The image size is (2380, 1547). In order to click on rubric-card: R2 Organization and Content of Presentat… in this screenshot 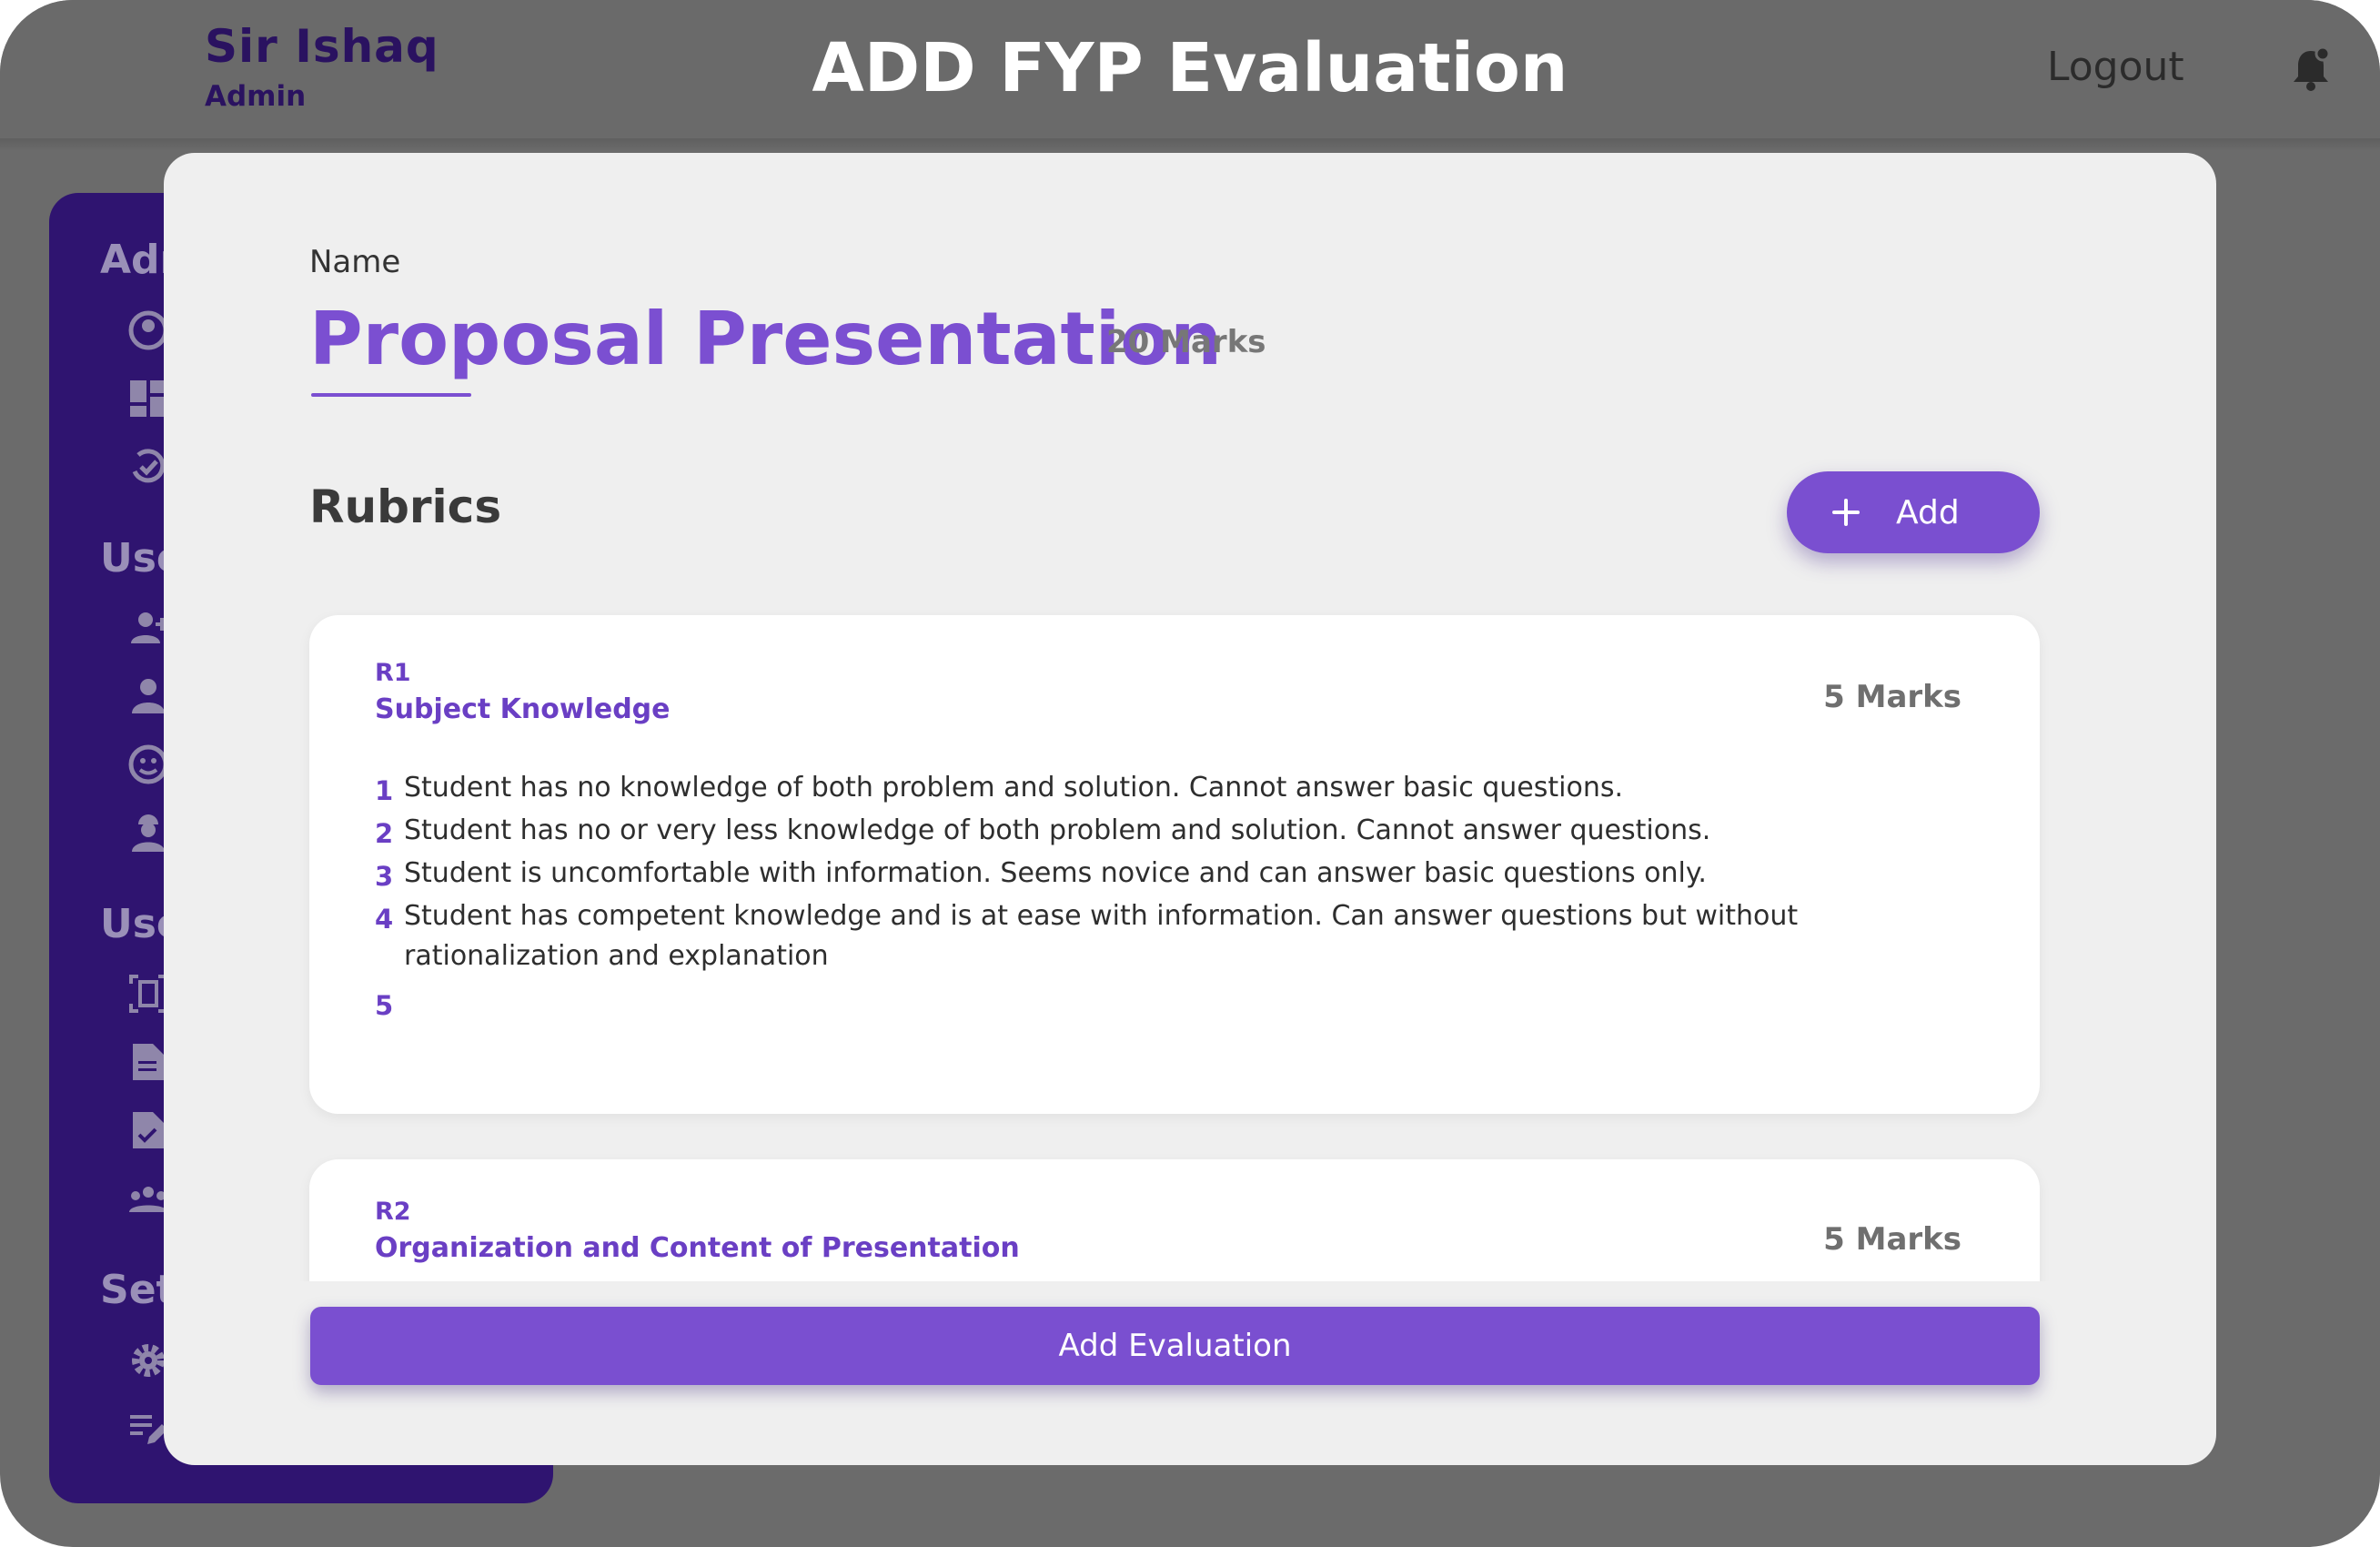, I will do `click(1174, 1220)`.